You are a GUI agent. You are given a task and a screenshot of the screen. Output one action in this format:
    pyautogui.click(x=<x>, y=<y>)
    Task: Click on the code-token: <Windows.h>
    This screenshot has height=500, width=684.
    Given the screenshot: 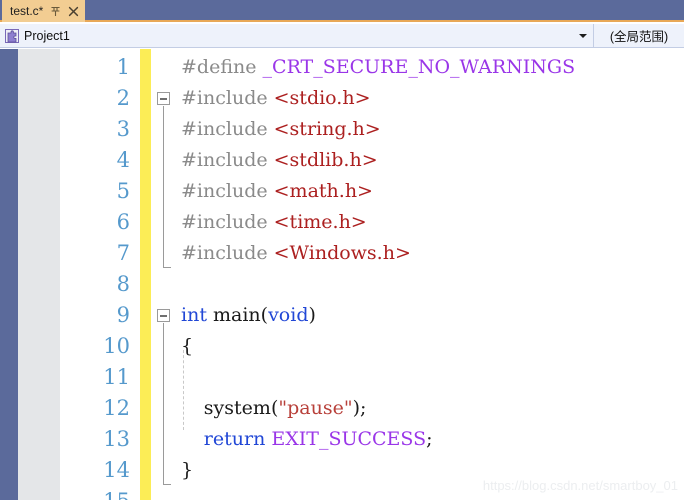 What is the action you would take?
    pyautogui.click(x=342, y=253)
    